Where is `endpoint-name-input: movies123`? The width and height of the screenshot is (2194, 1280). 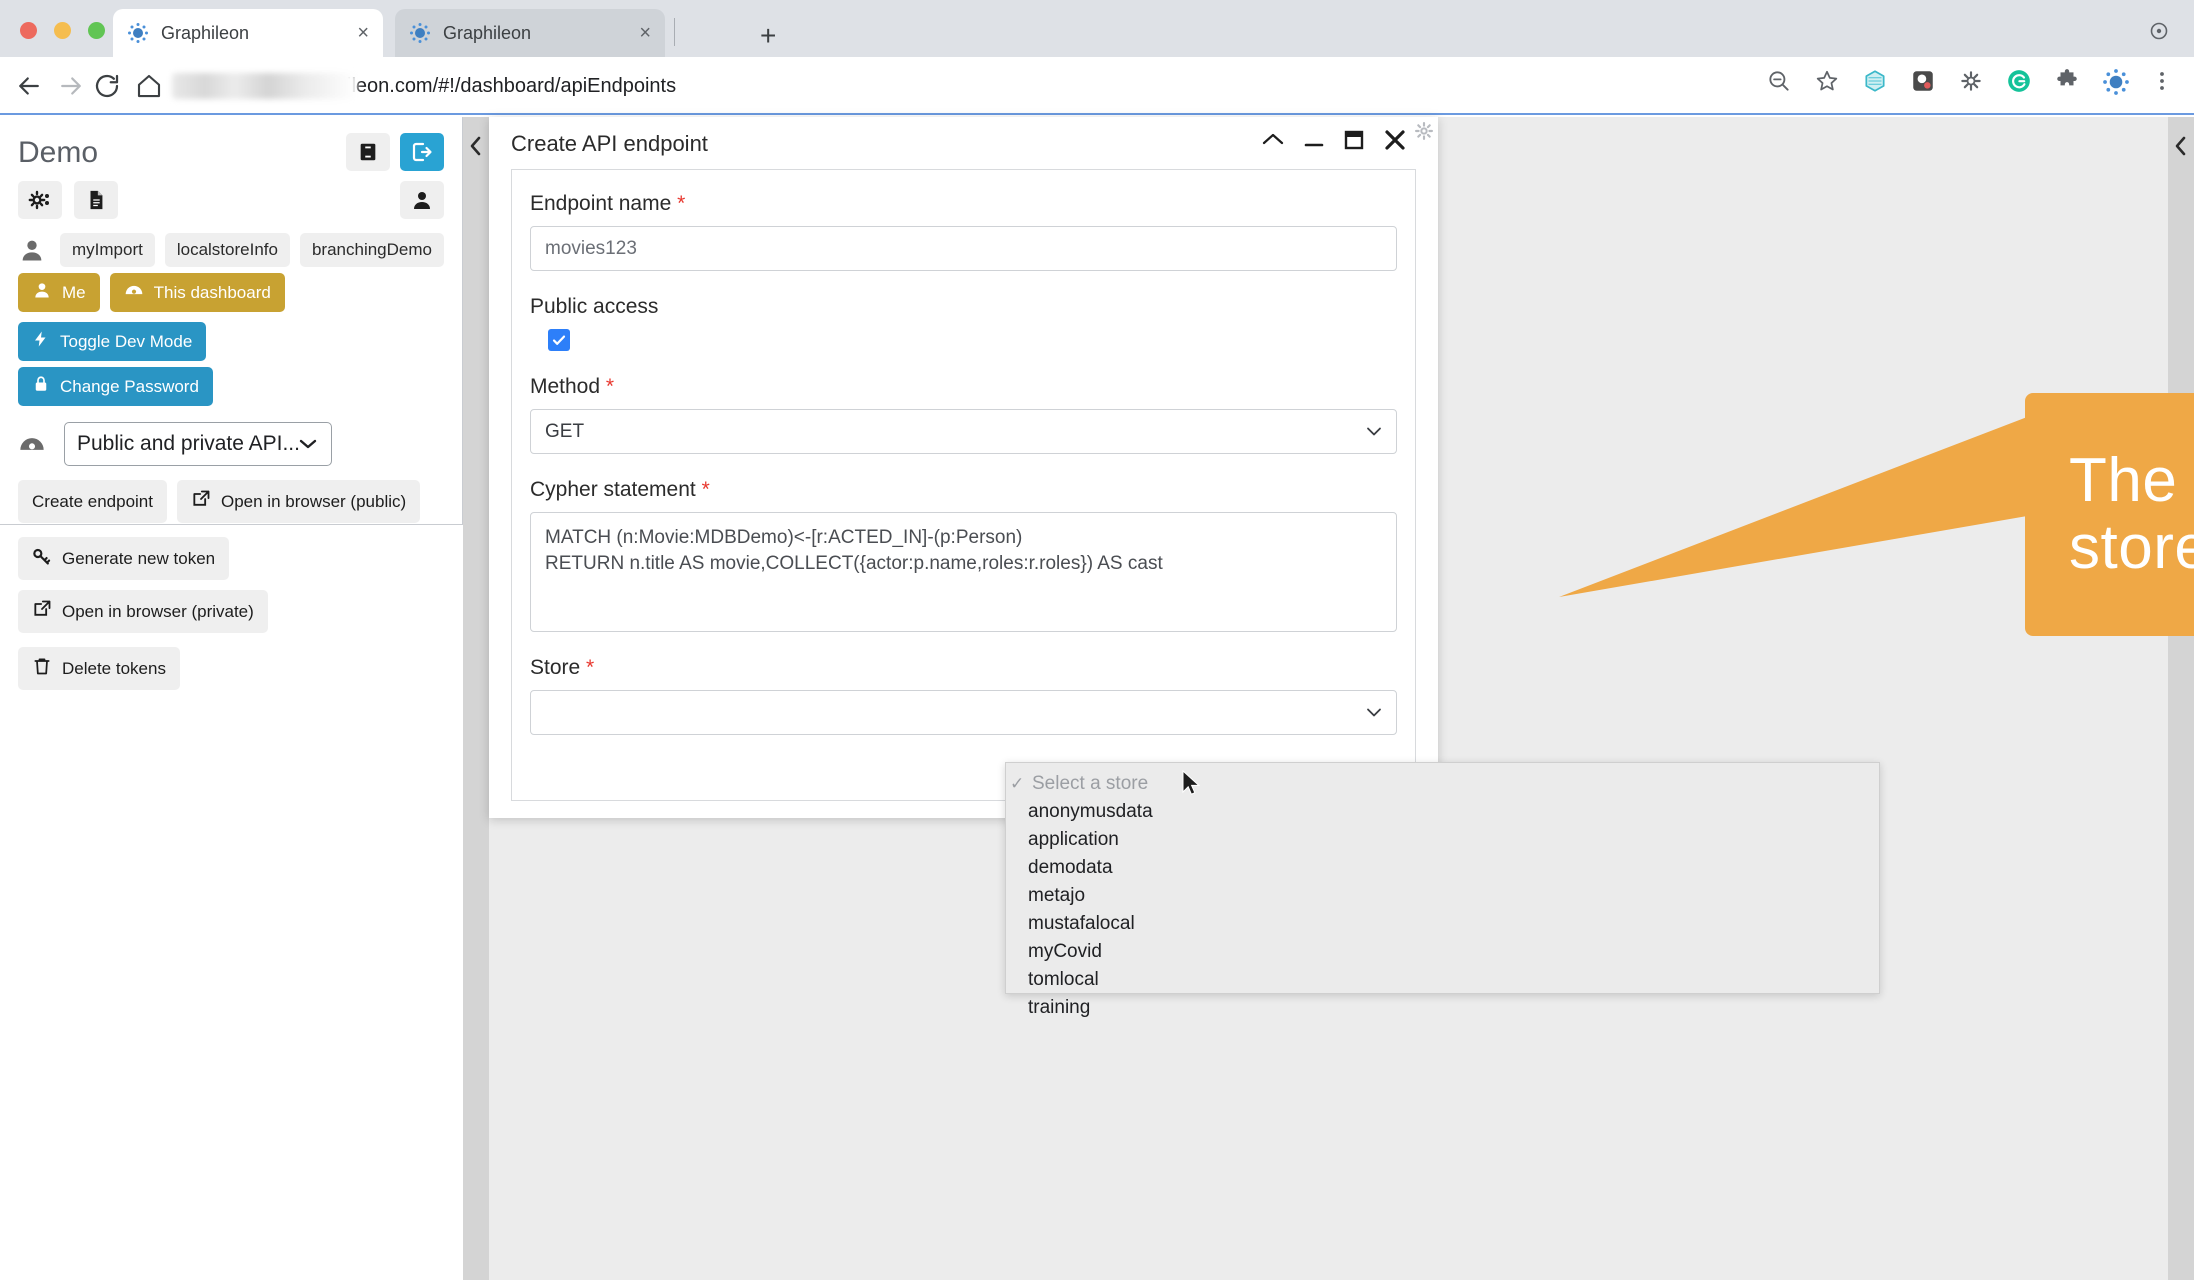
endpoint-name-input: movies123 is located at coordinates (963, 248).